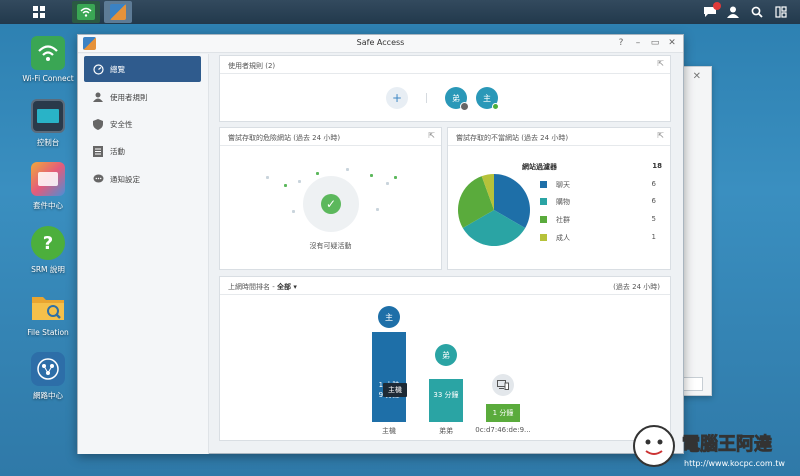 Image resolution: width=800 pixels, height=476 pixels. I want to click on status-indicator: ✓, so click(331, 204).